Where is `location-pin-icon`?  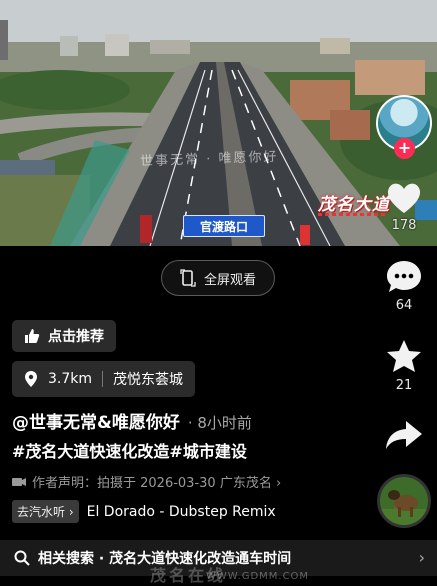
location-pin-icon is located at coordinates (31, 379).